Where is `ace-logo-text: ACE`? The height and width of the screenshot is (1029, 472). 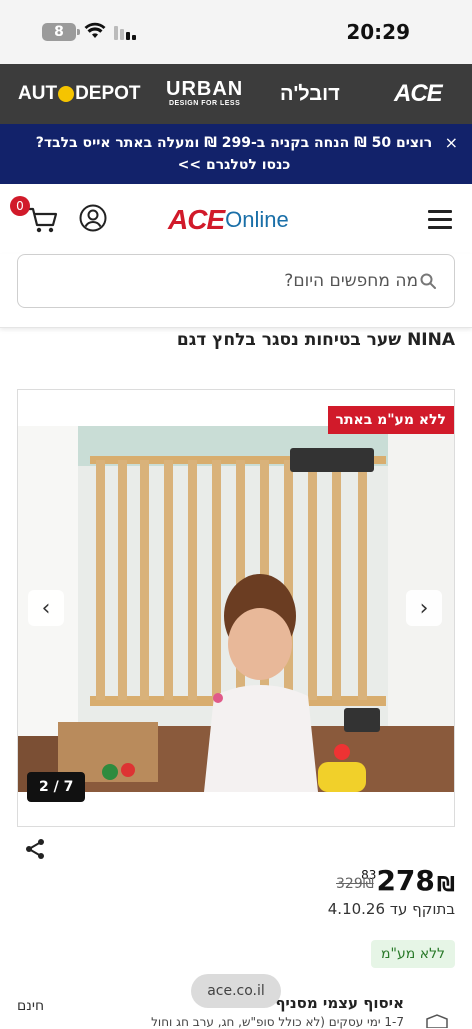
ace-logo-text: ACE is located at coordinates (418, 93).